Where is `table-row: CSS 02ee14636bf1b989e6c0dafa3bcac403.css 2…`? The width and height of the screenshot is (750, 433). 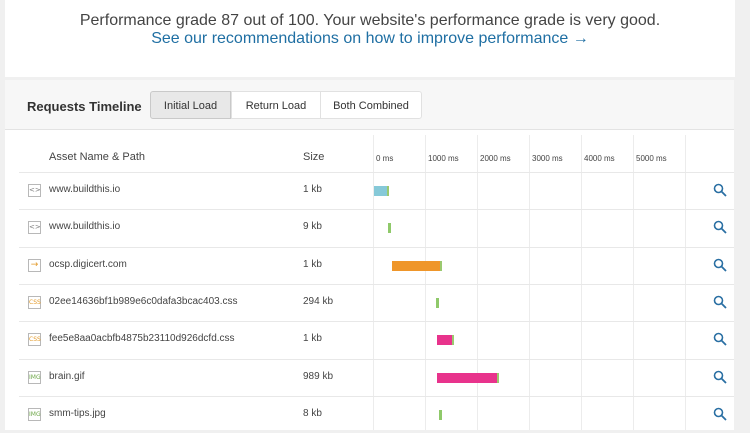
table-row: CSS 02ee14636bf1b989e6c0dafa3bcac403.css 2… is located at coordinates (369, 302).